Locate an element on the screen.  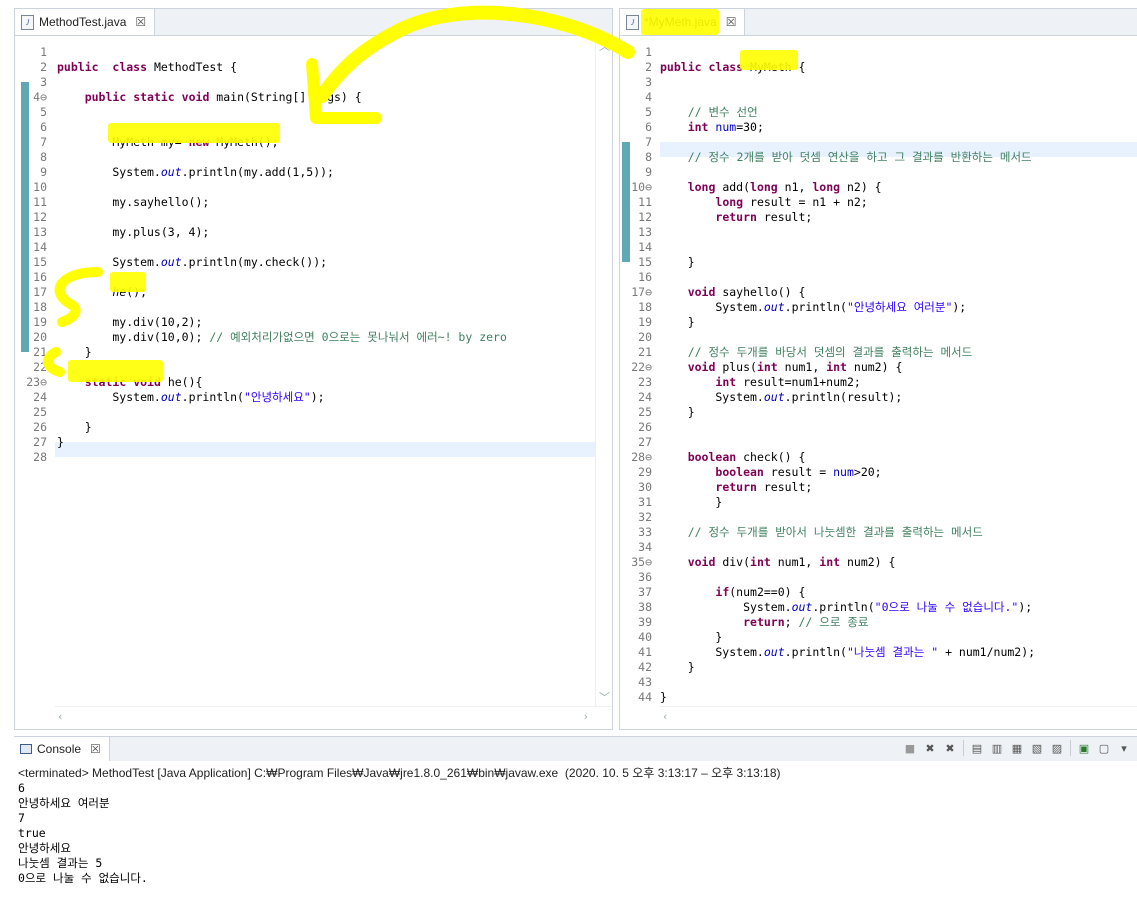
code-line: 18 System.out.println("안녕하세요 여러분"); is located at coordinates (878, 307).